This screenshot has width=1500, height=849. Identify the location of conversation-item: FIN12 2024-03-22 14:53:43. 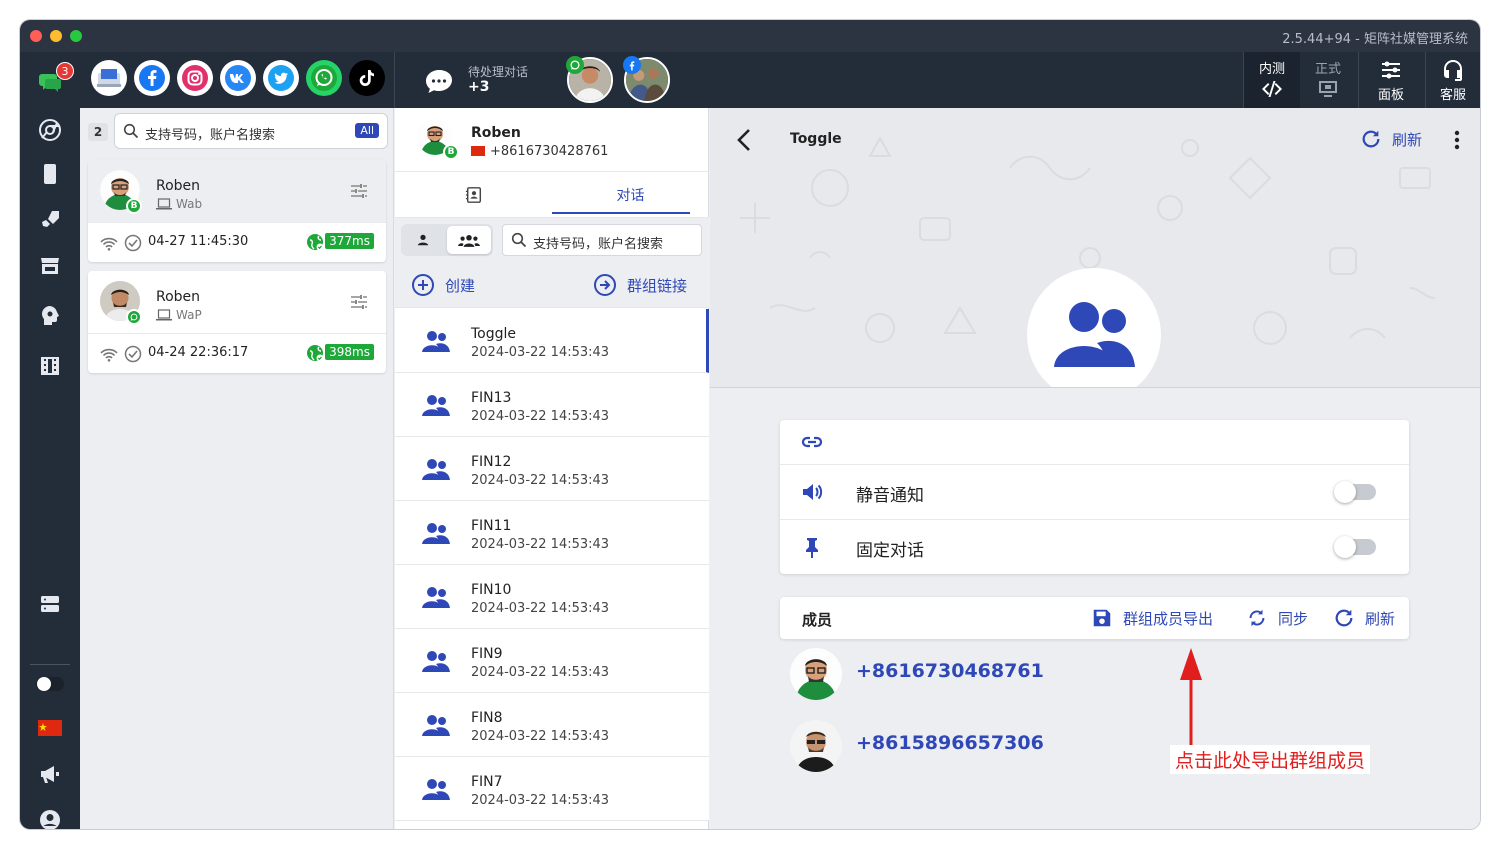
(552, 469).